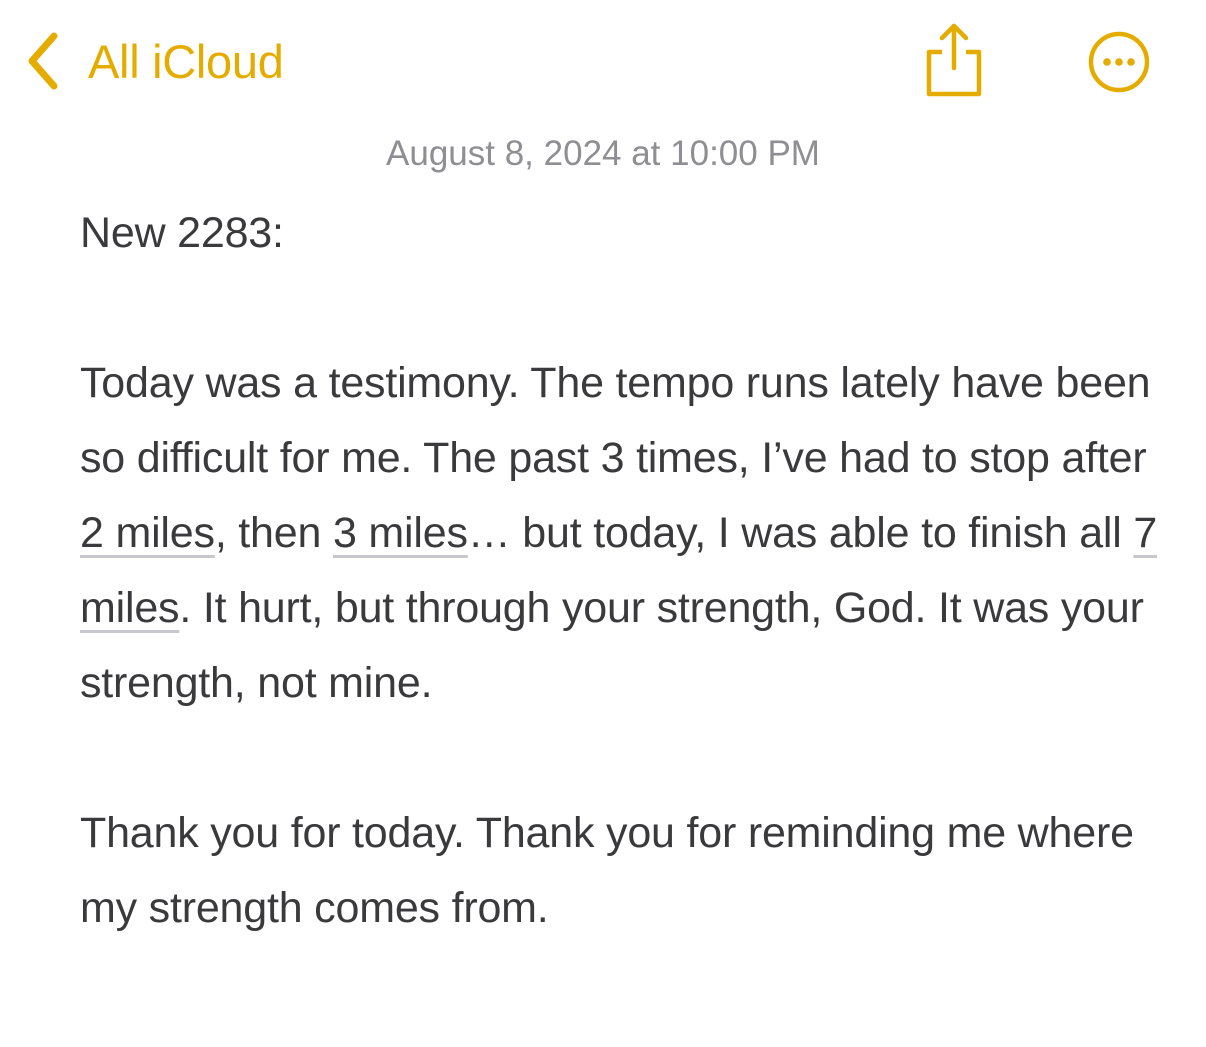  Describe the element at coordinates (400, 533) in the screenshot. I see `distance-link-3-miles: 3 miles` at that location.